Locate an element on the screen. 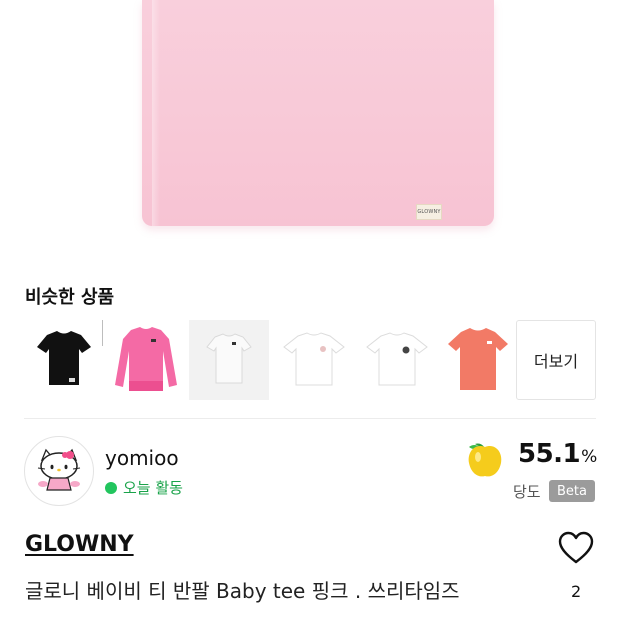 This screenshot has width=620, height=620. sweetness-unit: % is located at coordinates (589, 457).